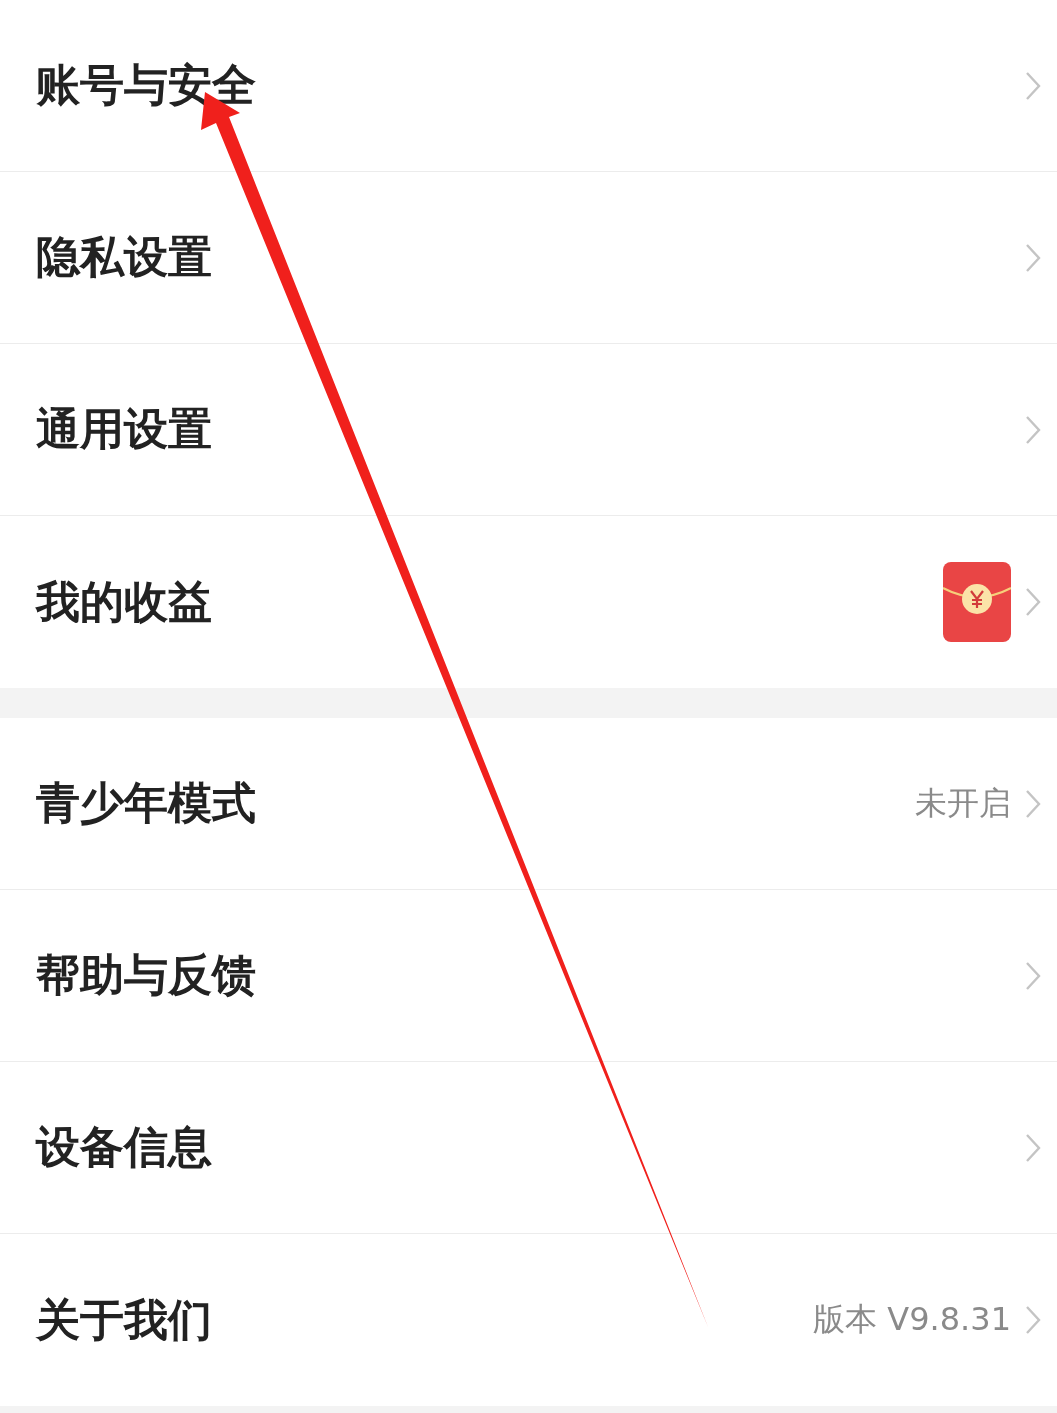 The image size is (1057, 1413). Describe the element at coordinates (124, 1319) in the screenshot. I see `item-label: 关于我们` at that location.